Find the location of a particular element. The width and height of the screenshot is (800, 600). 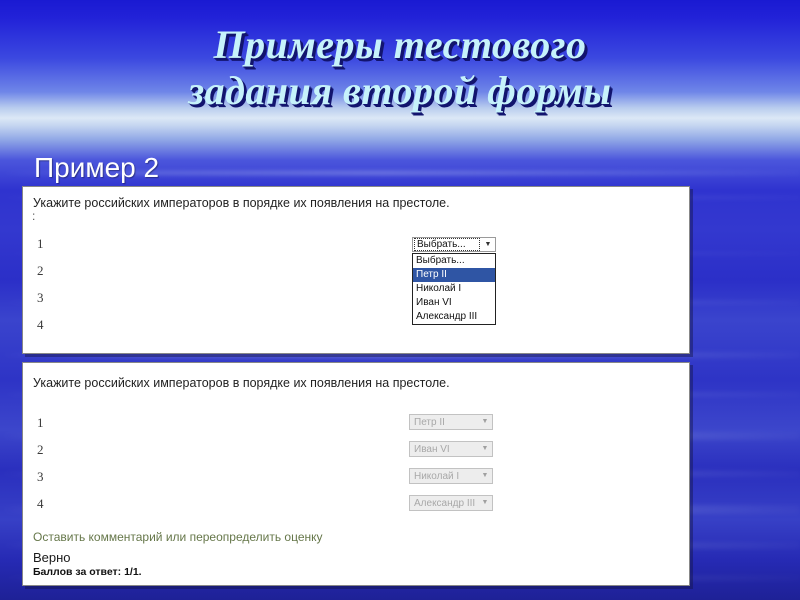

order-select-open: Выбрать... ▼ is located at coordinates (454, 244).